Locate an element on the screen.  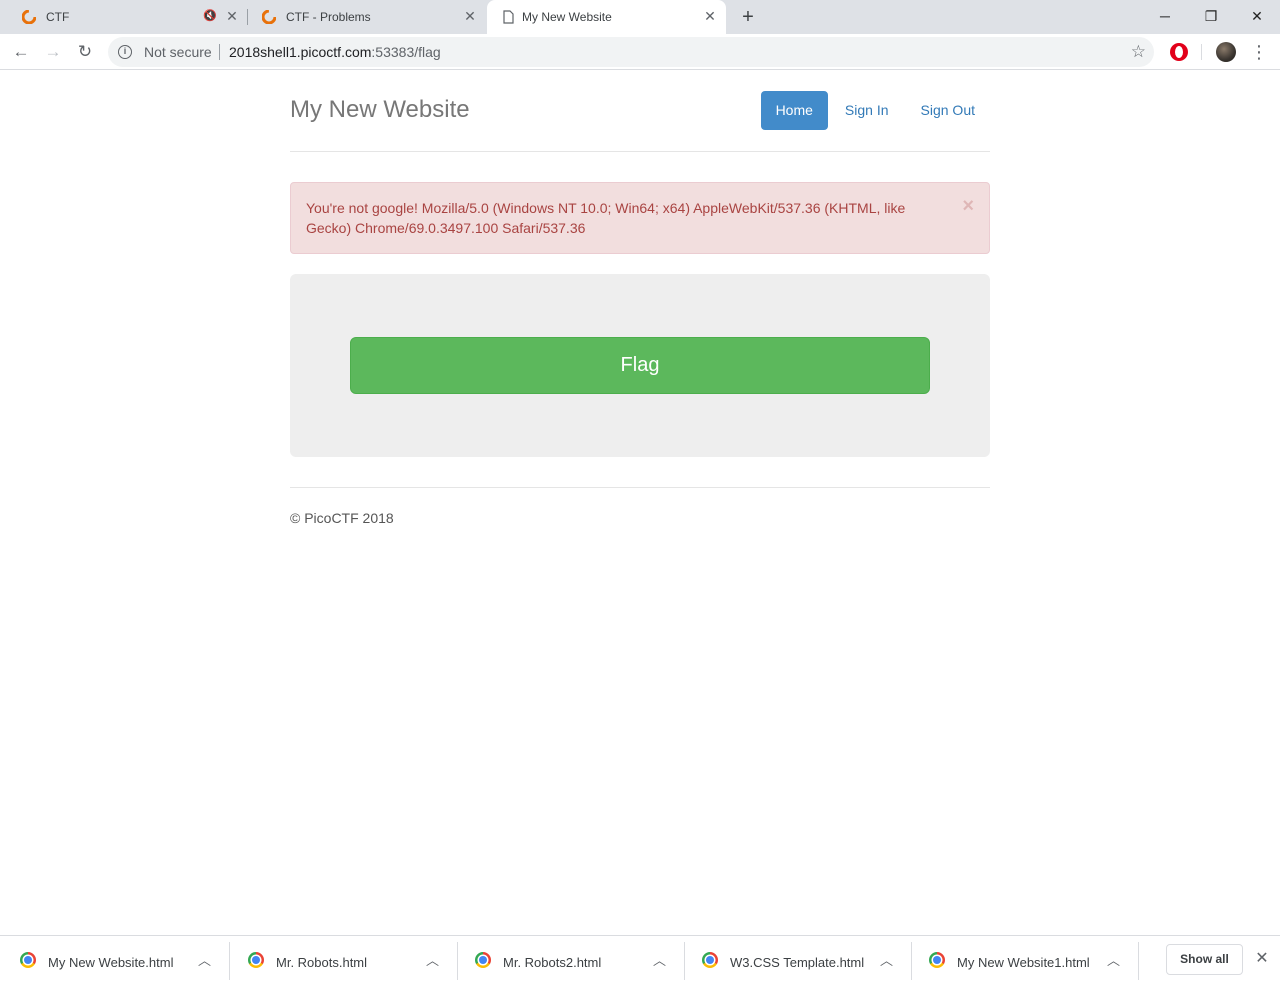
site-header: My New Website Home Sign In Sign Out is located at coordinates (640, 111).